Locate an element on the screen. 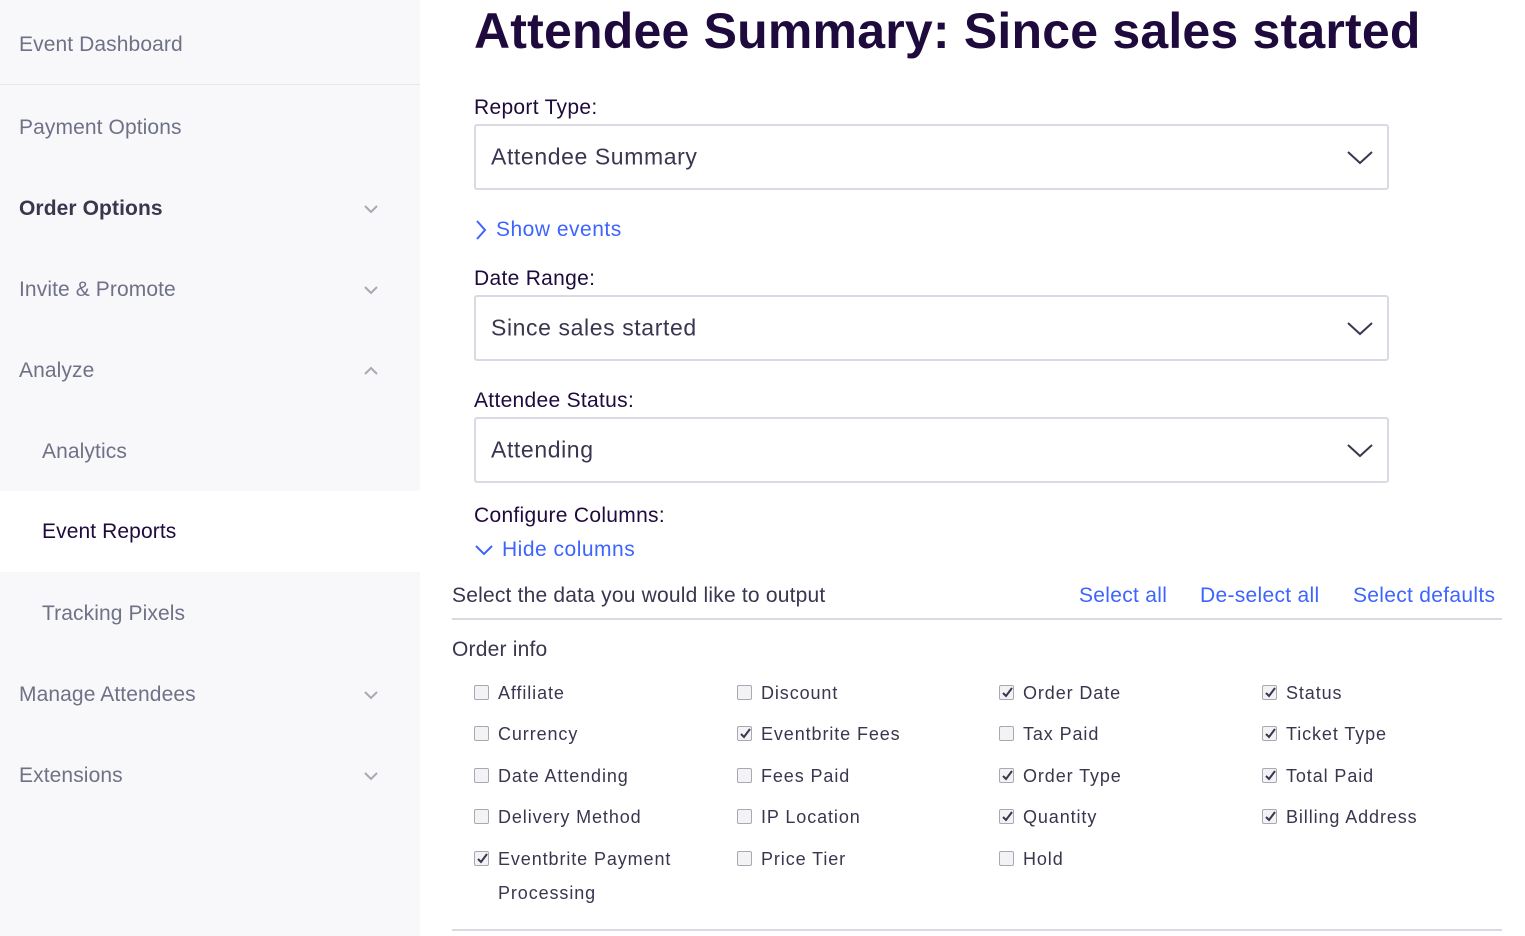 This screenshot has width=1525, height=936. show-events-link: Show events is located at coordinates (548, 230).